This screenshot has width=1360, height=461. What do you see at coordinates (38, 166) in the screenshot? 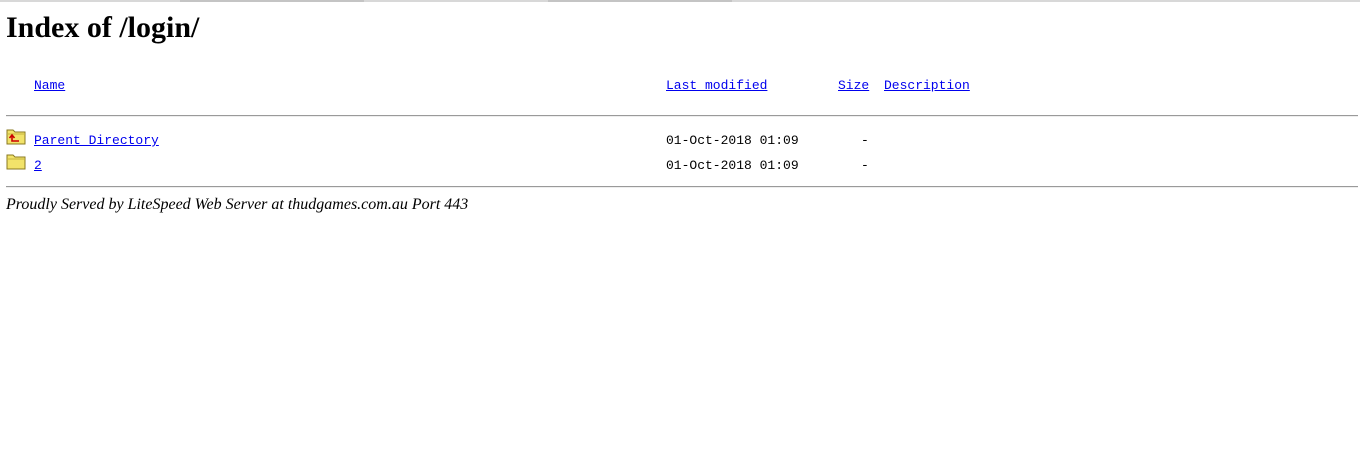
I see `list-item-link: 2` at bounding box center [38, 166].